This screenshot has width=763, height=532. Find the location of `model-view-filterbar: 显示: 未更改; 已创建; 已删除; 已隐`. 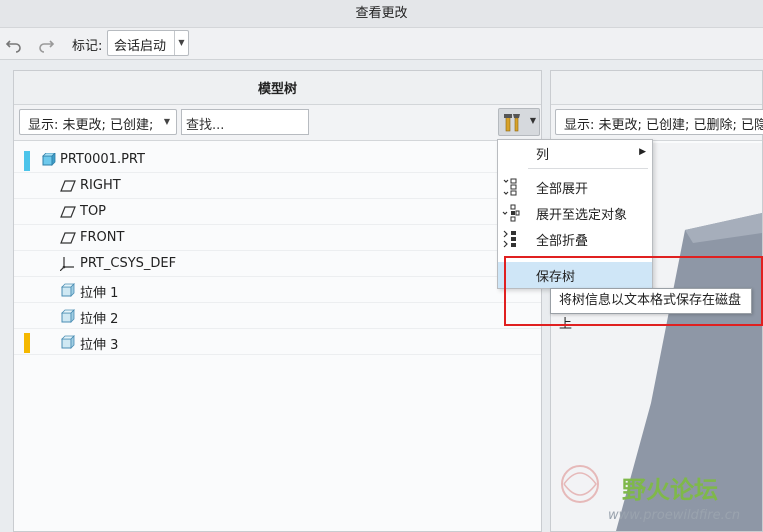

model-view-filterbar: 显示: 未更改; 已创建; 已删除; 已隐 is located at coordinates (657, 123).